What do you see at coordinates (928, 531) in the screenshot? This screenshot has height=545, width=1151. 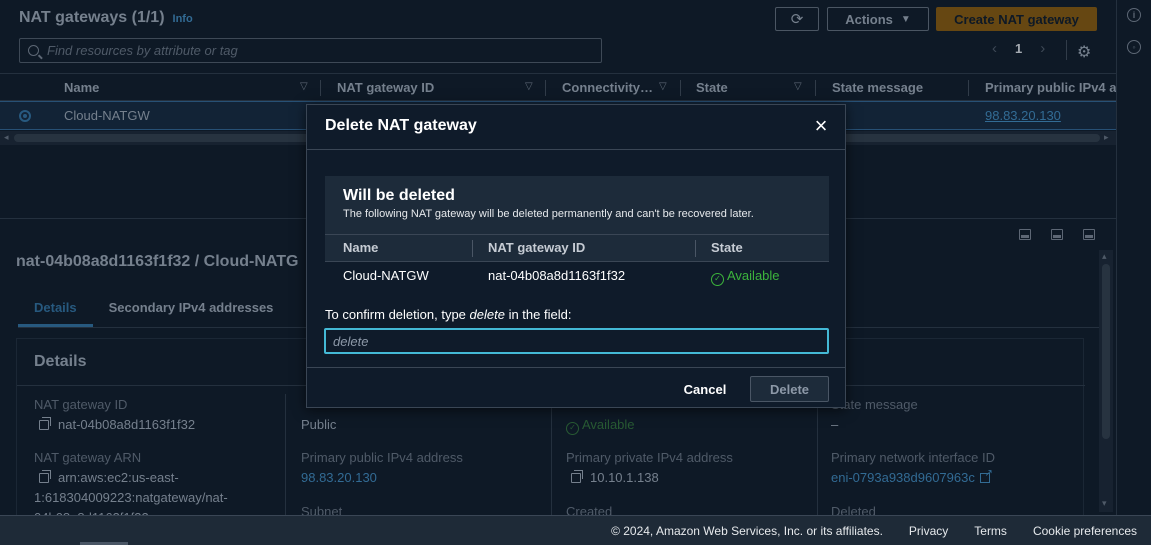 I see `privacy-link: Privacy` at bounding box center [928, 531].